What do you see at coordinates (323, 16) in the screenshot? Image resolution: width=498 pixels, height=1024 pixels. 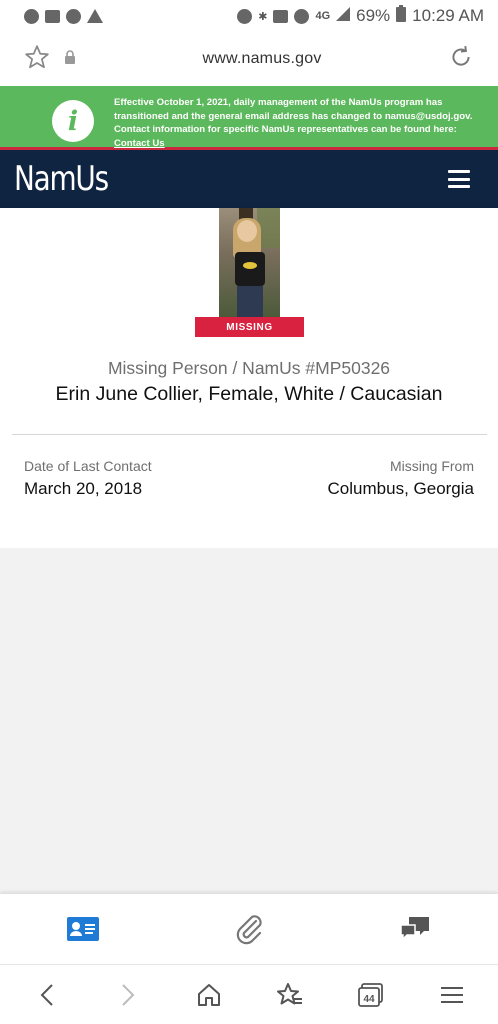 I see `network-type: 4G` at bounding box center [323, 16].